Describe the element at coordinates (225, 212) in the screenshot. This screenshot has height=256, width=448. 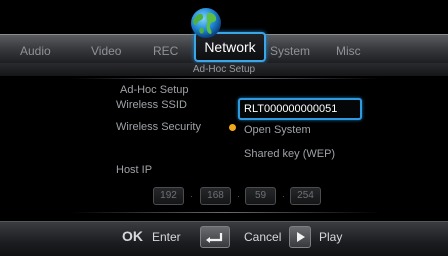
I see `divider-bottom` at that location.